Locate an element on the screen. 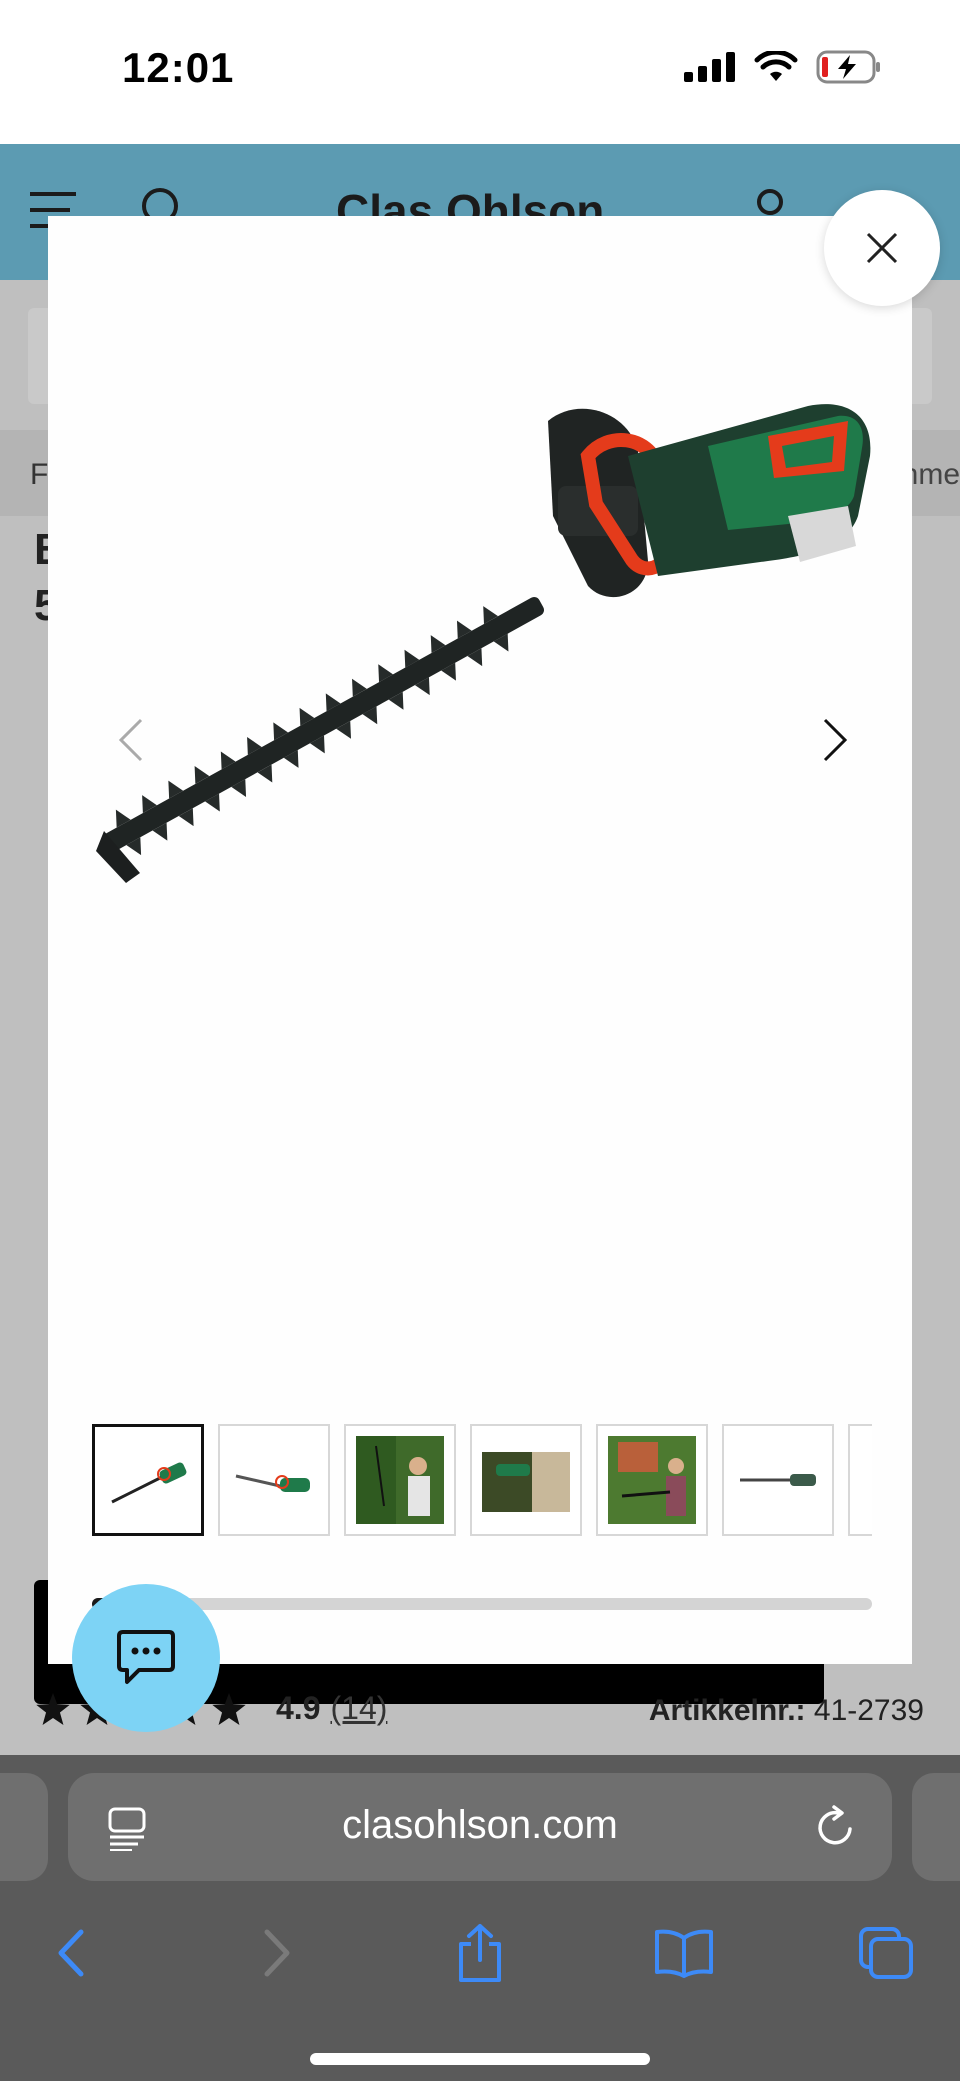 Image resolution: width=960 pixels, height=2081 pixels. thumb-hedge-trimmer-side is located at coordinates (272, 1483).